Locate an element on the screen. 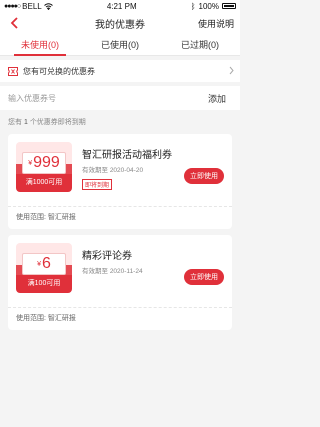 This screenshot has height=427, width=320. notice-suffix: 个优惠券即将到期 is located at coordinates (57, 122).